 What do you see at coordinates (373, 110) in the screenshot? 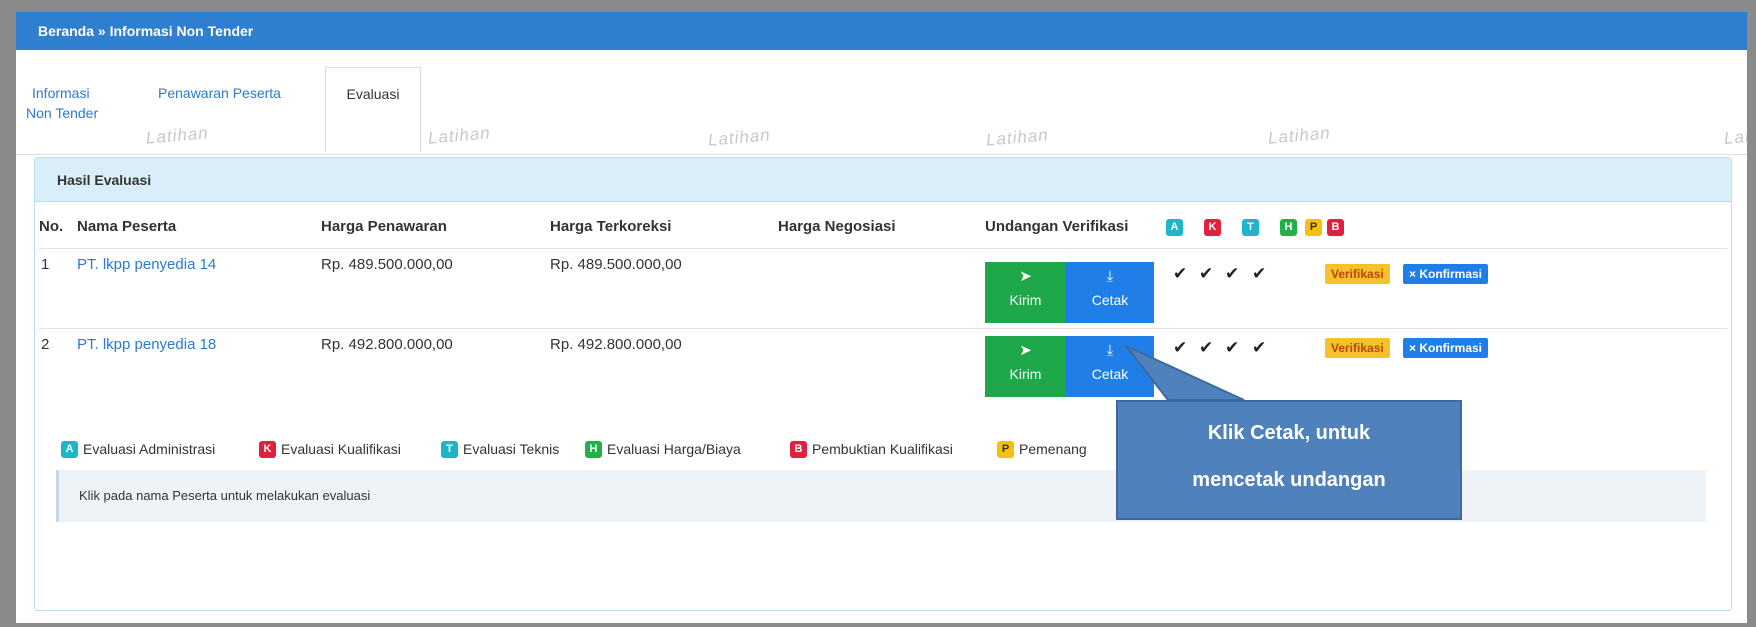
I see `tab-evaluasi: Evaluasi` at bounding box center [373, 110].